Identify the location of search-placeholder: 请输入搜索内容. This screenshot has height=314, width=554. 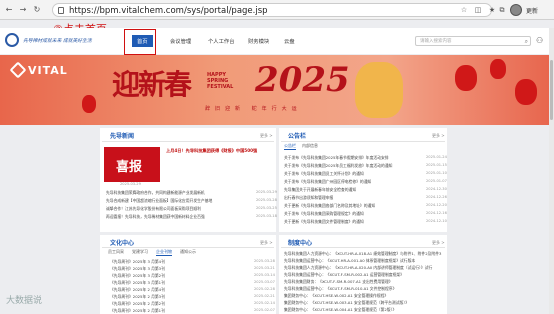
(436, 41).